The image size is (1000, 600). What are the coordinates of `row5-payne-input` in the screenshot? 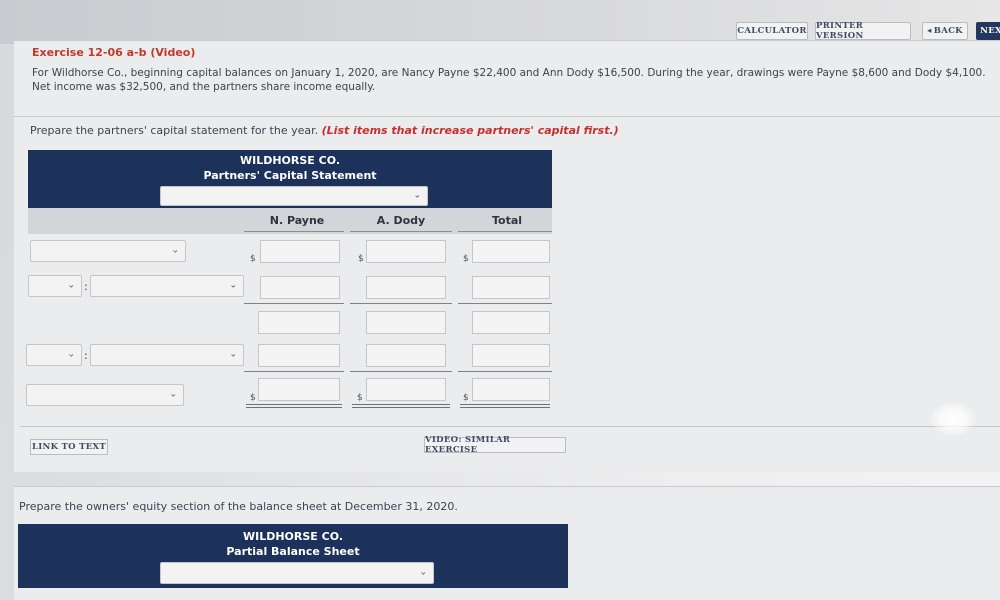 It's located at (299, 389).